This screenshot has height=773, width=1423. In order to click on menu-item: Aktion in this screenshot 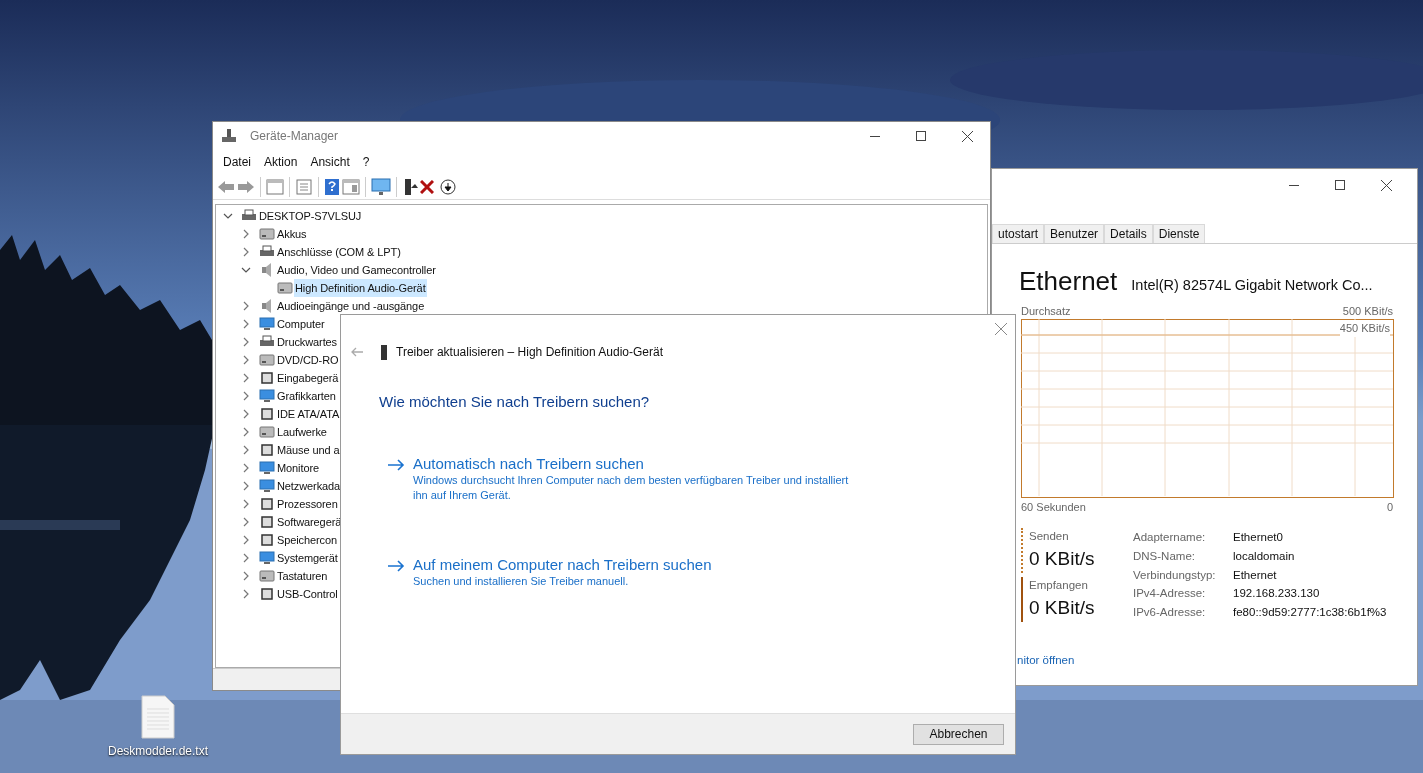, I will do `click(281, 162)`.